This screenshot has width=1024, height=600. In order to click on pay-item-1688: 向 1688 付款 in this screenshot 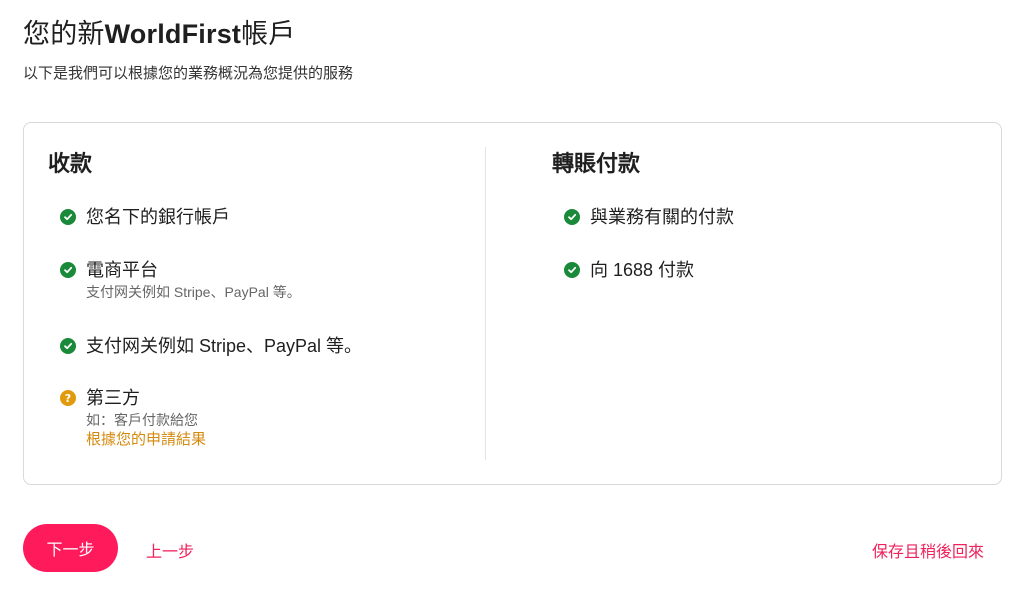, I will do `click(629, 270)`.